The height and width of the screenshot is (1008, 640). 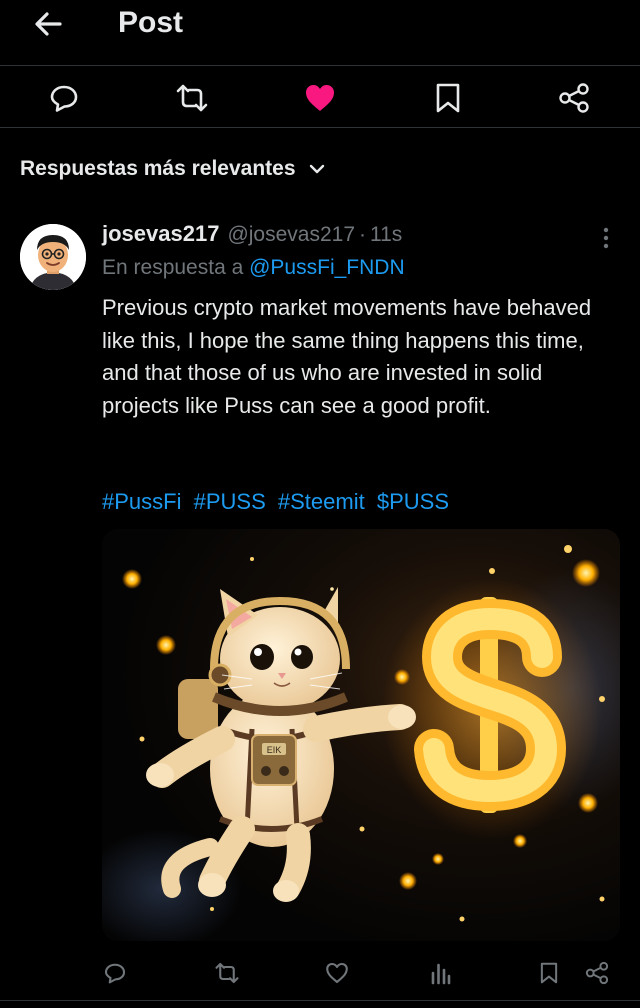 I want to click on more-vertical-icon, so click(x=606, y=238).